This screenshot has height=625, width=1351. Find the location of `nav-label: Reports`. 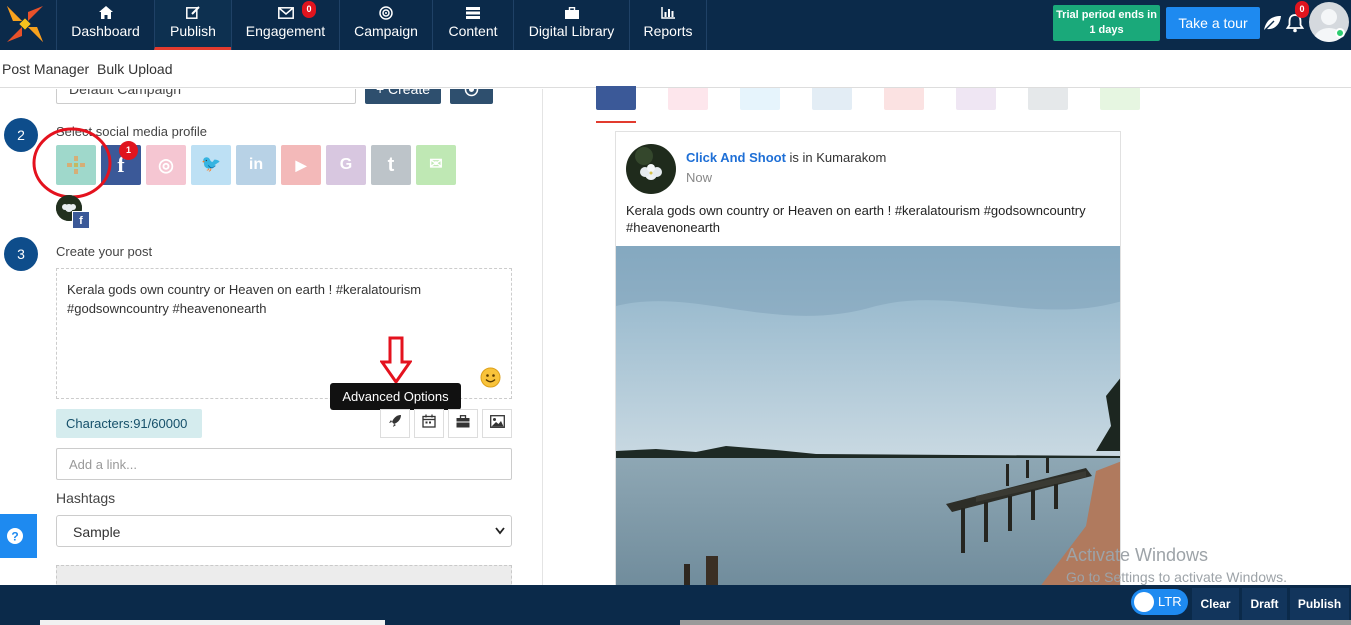

nav-label: Reports is located at coordinates (668, 31).